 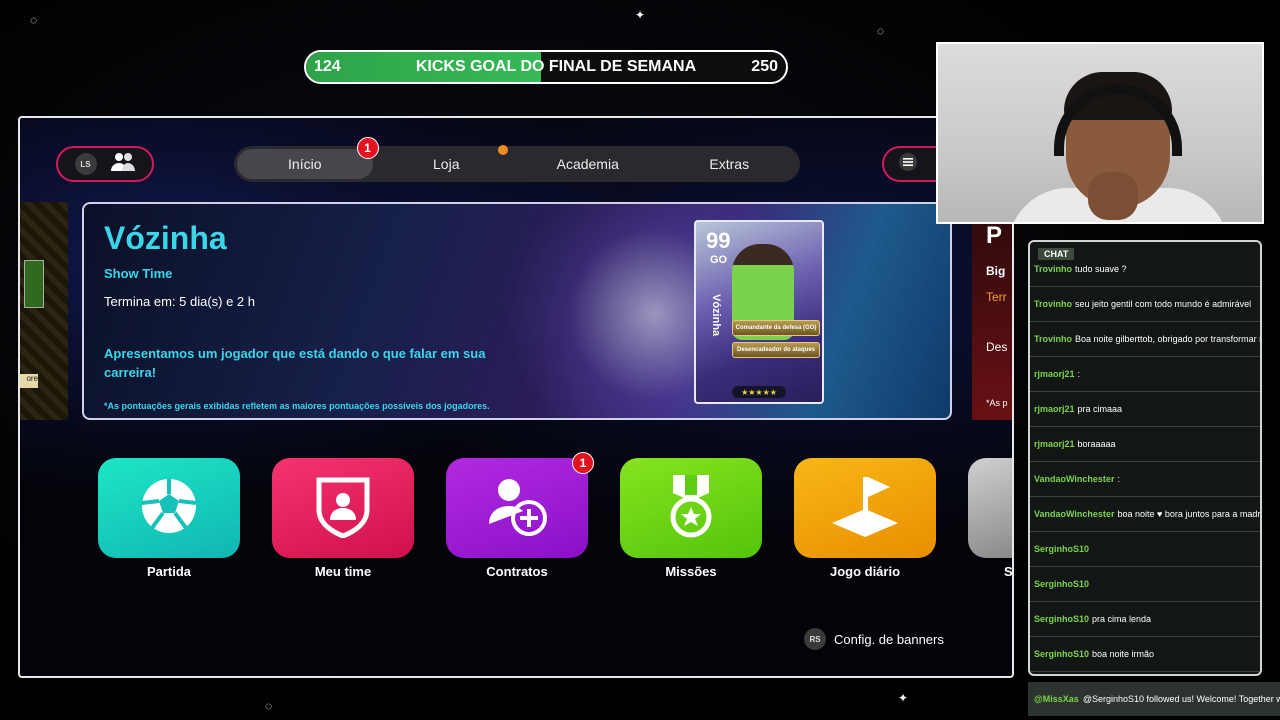 I want to click on tab-label: Loja, so click(x=446, y=164).